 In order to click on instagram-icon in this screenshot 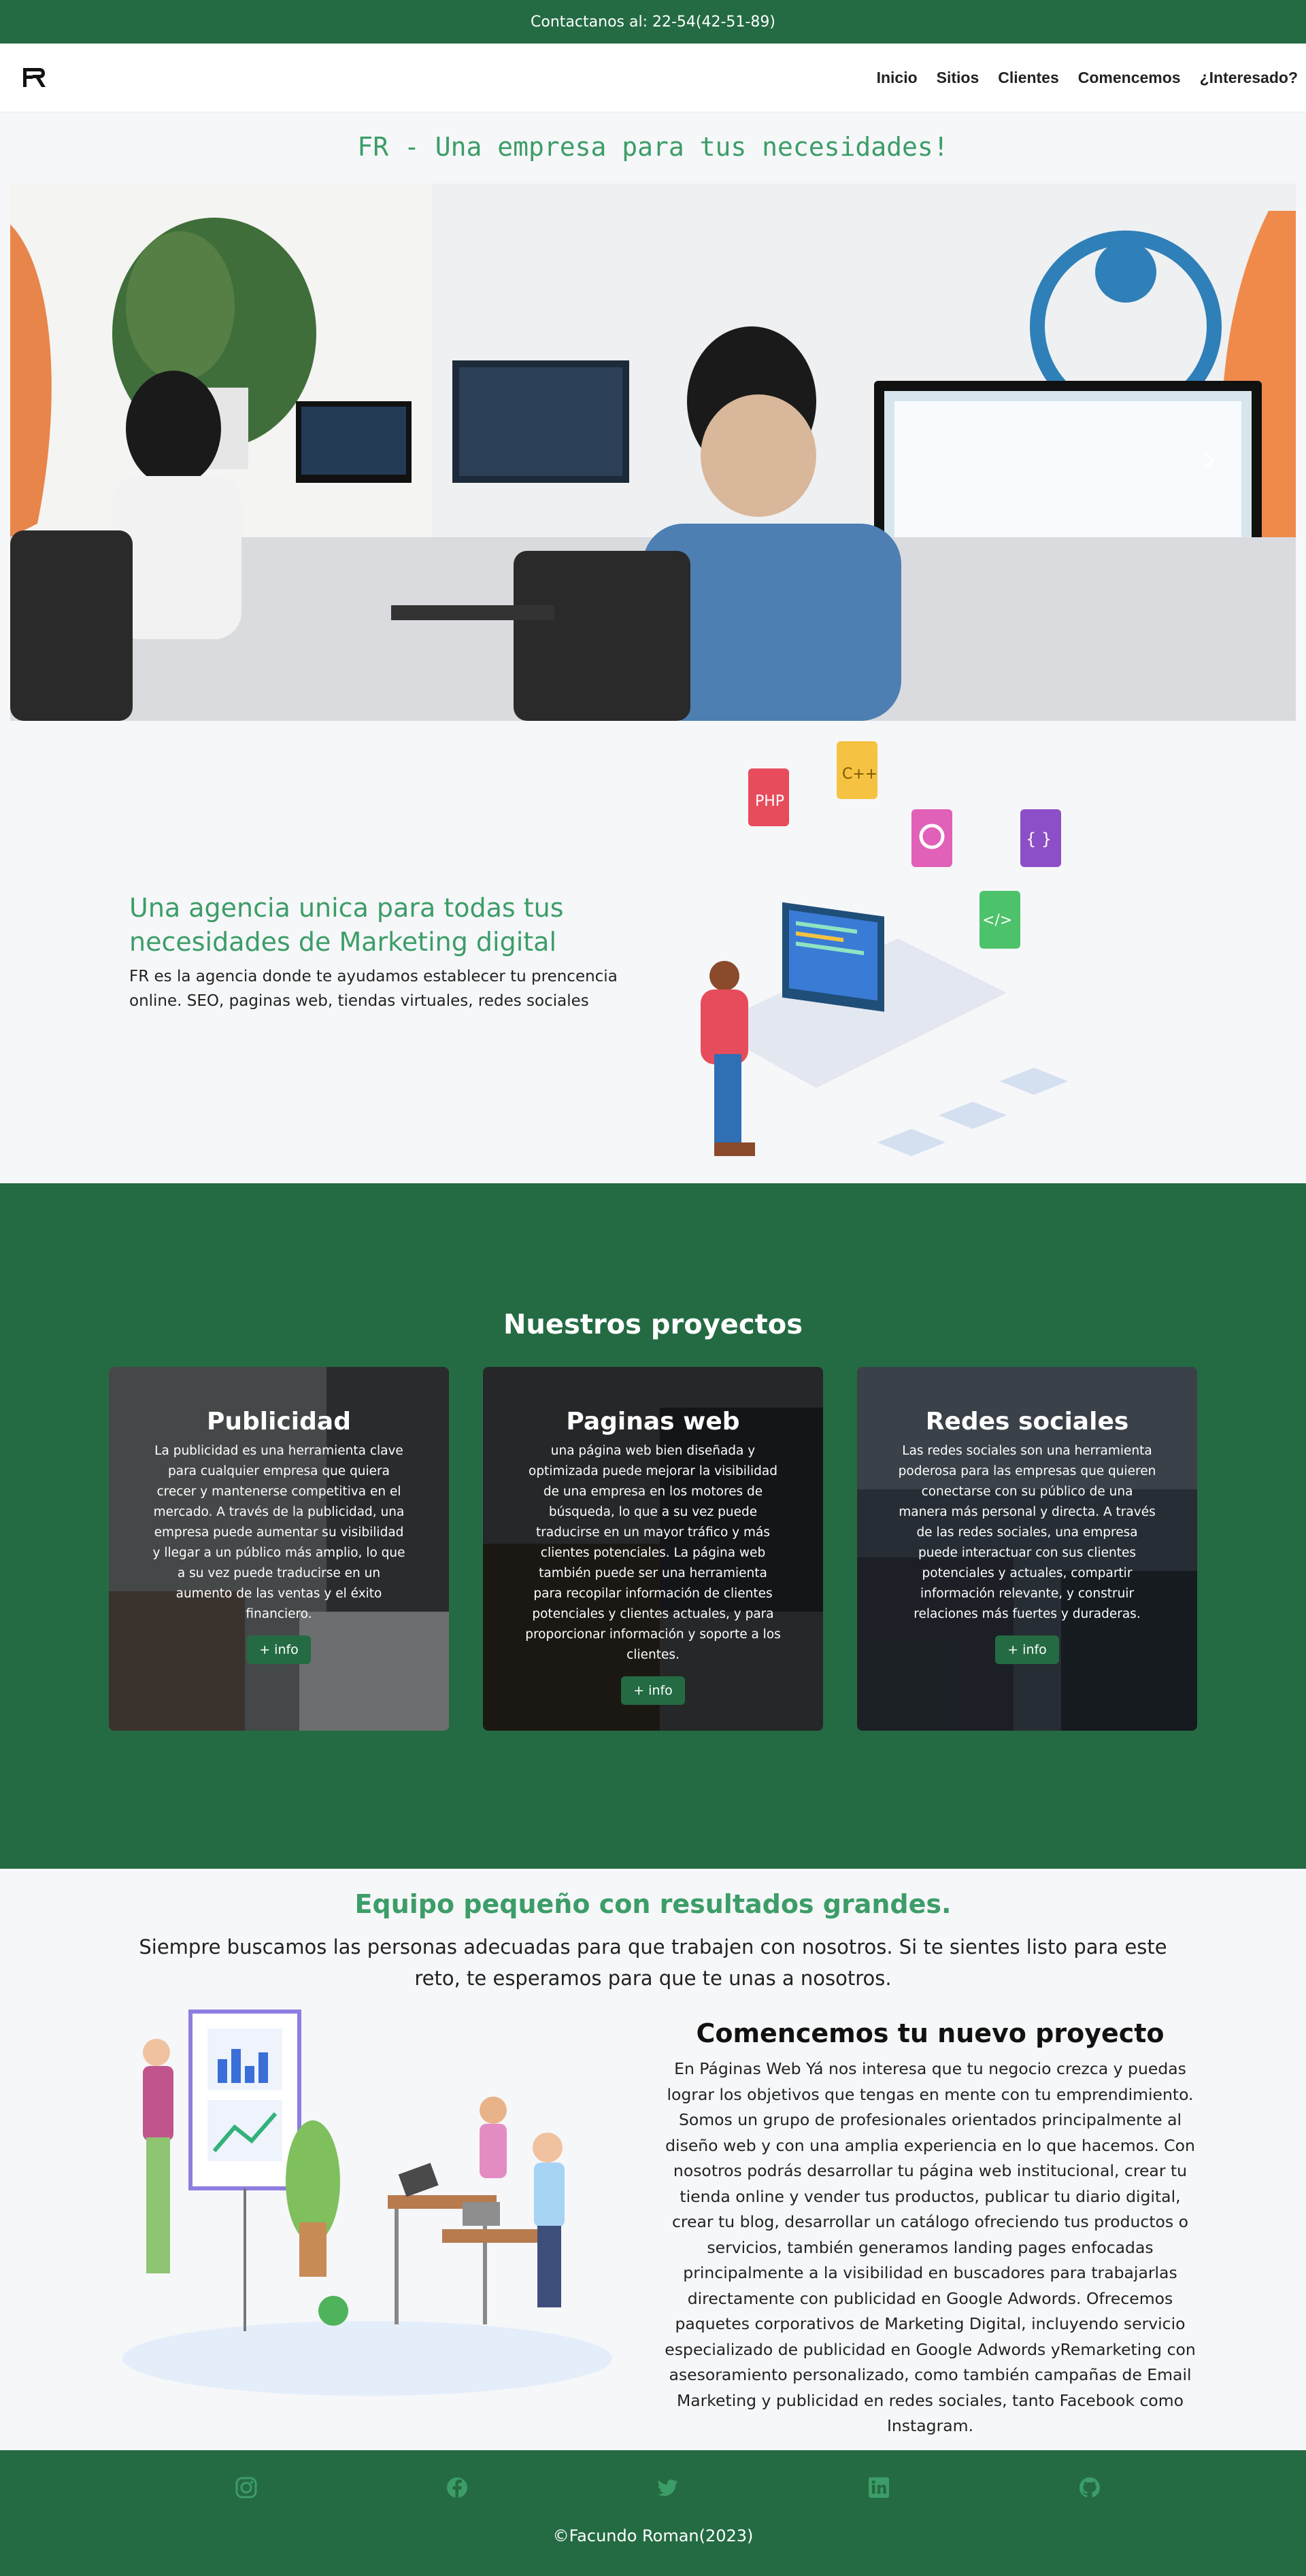, I will do `click(246, 2487)`.